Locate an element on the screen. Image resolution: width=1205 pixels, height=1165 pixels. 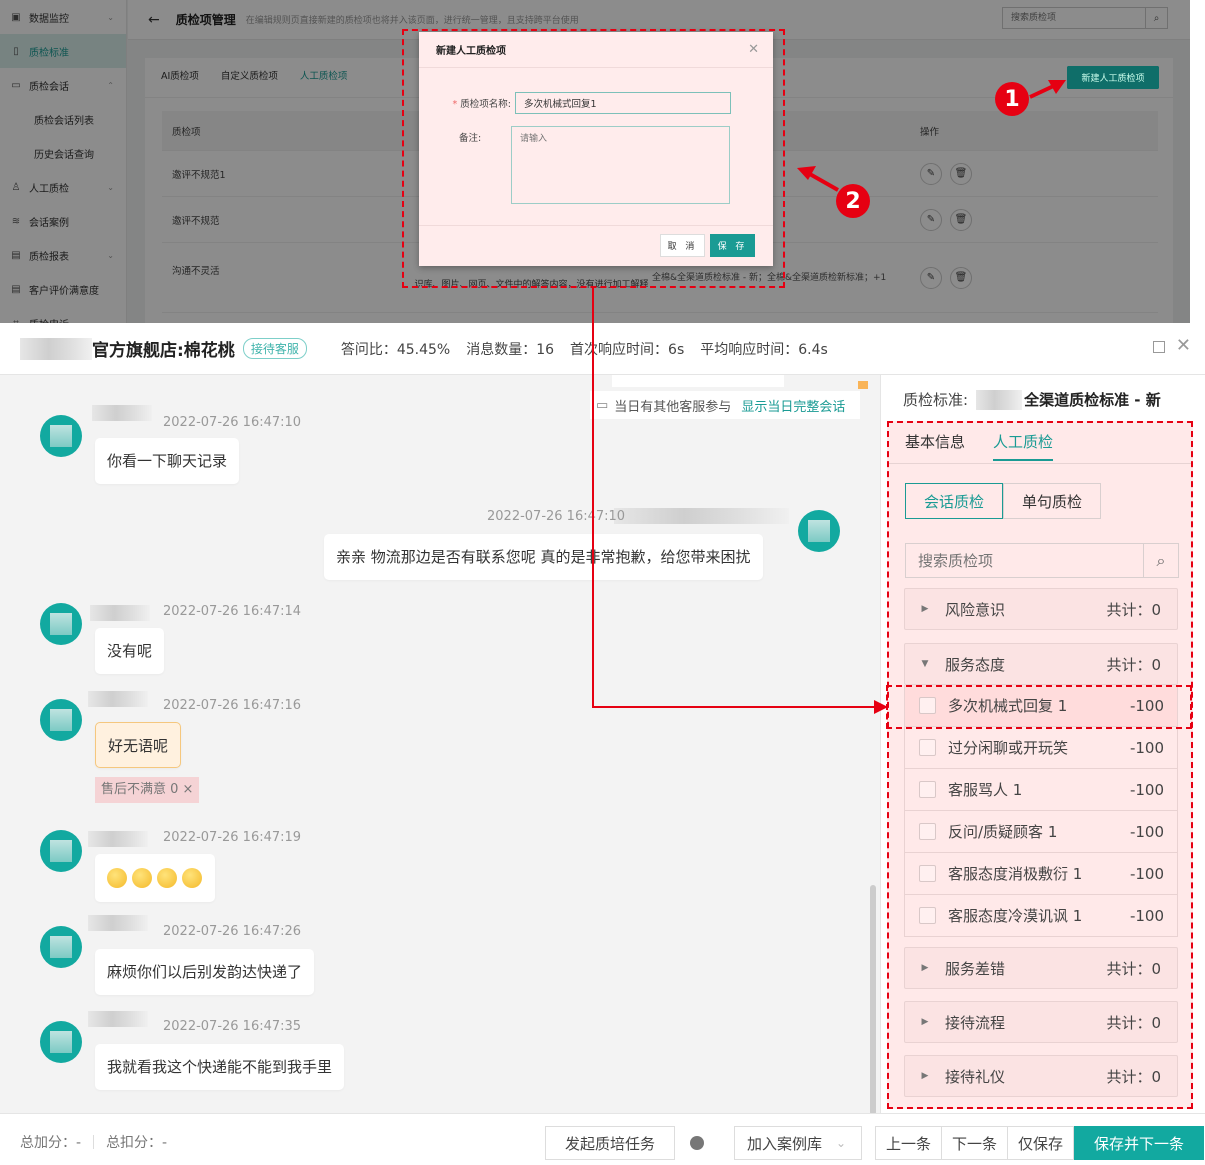
message-bubble: 你看一下聊天记录 is located at coordinates (167, 461).